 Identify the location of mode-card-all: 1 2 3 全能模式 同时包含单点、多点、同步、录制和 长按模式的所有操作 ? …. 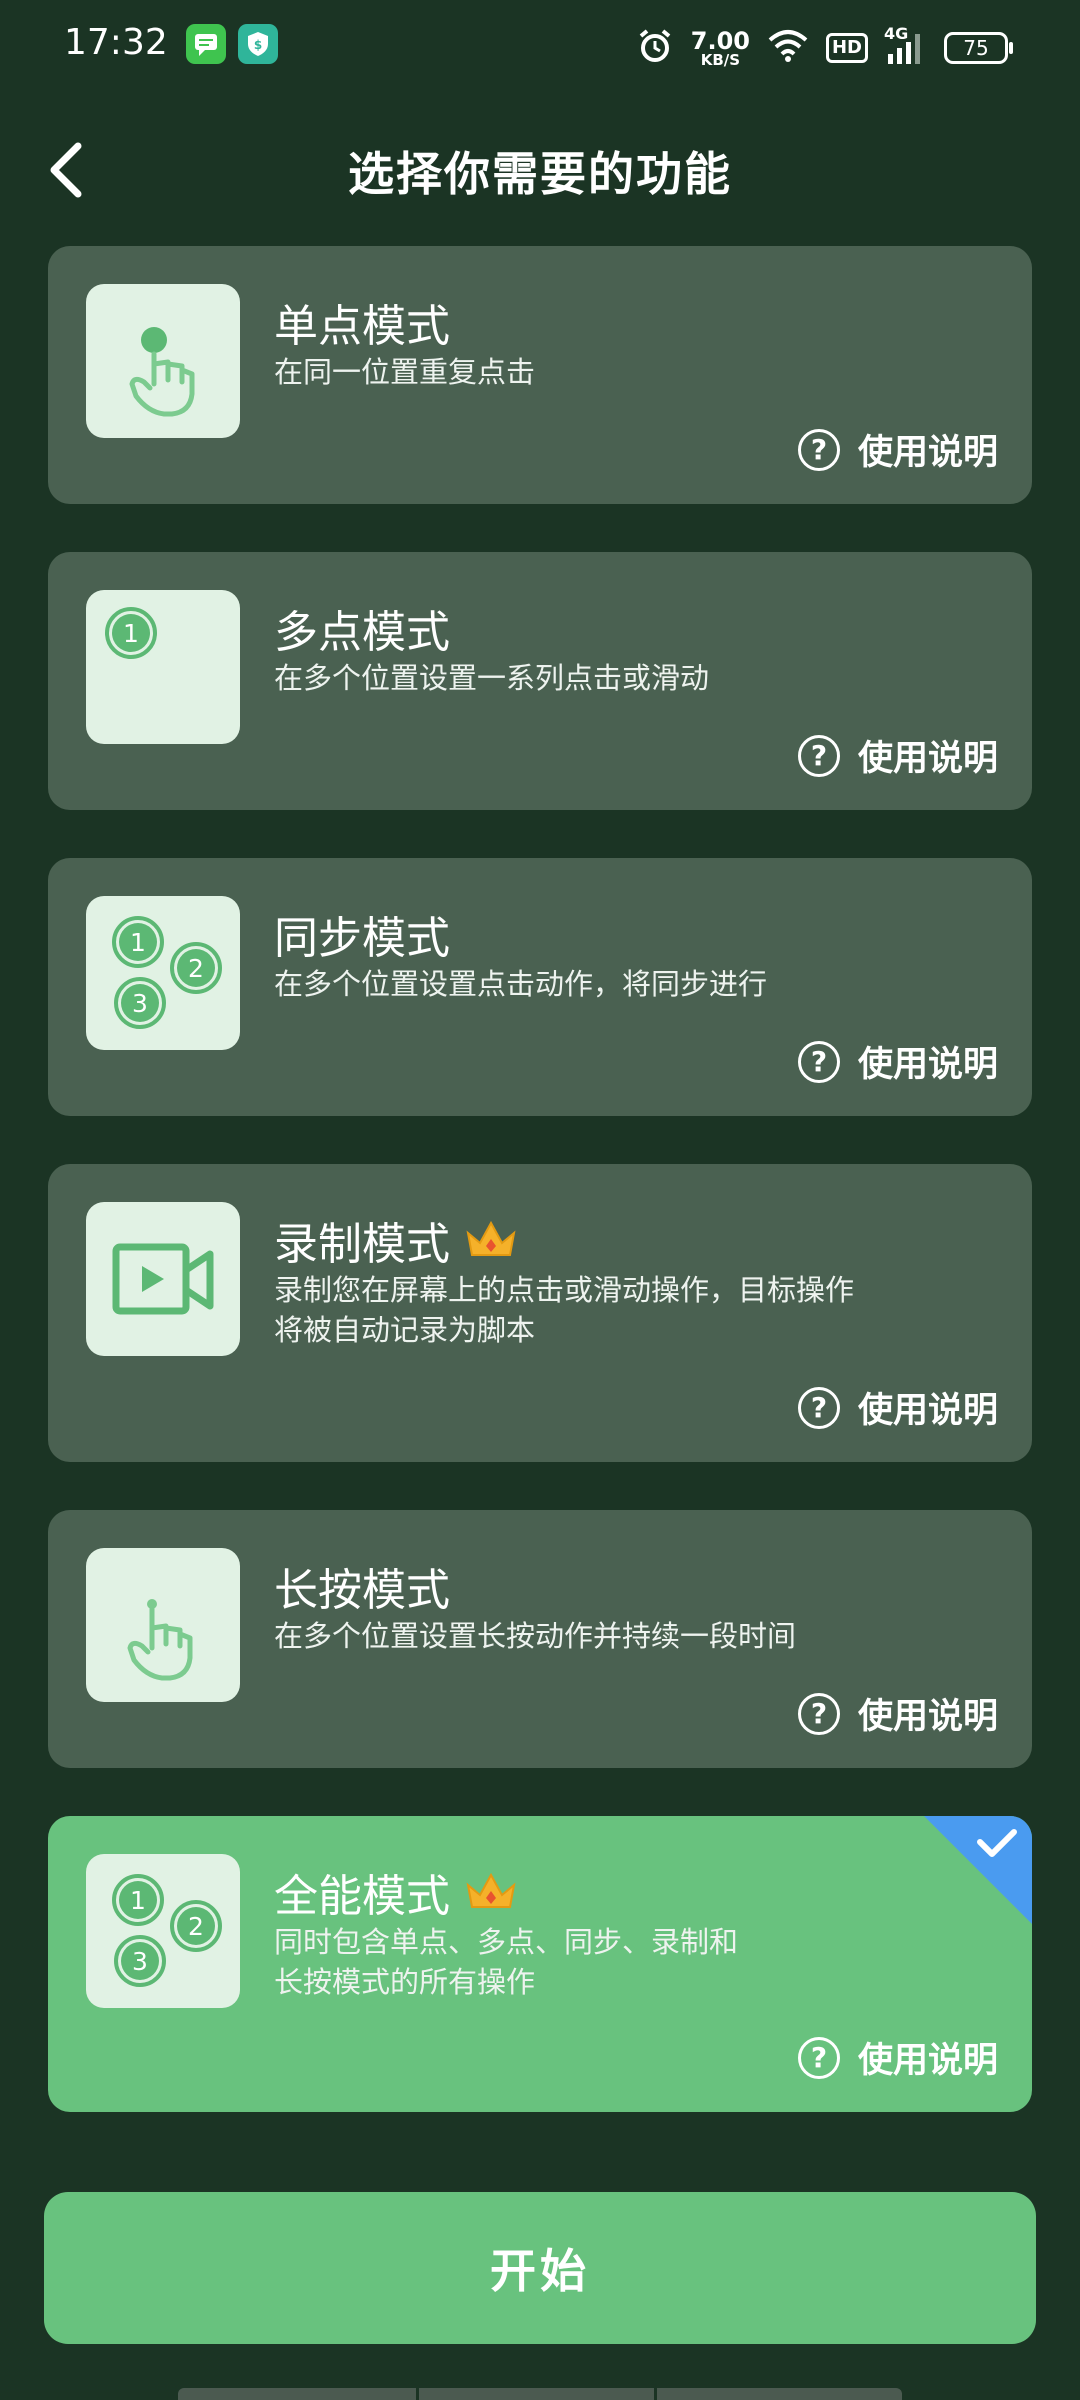
(540, 1964).